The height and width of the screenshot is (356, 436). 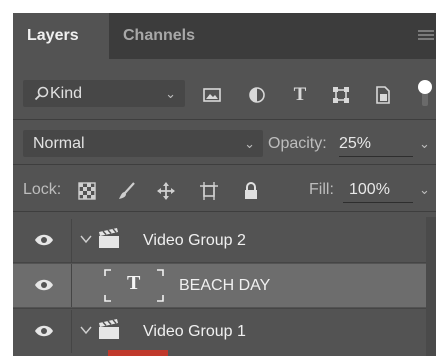 What do you see at coordinates (431, 286) in the screenshot?
I see `layers-scrollbar` at bounding box center [431, 286].